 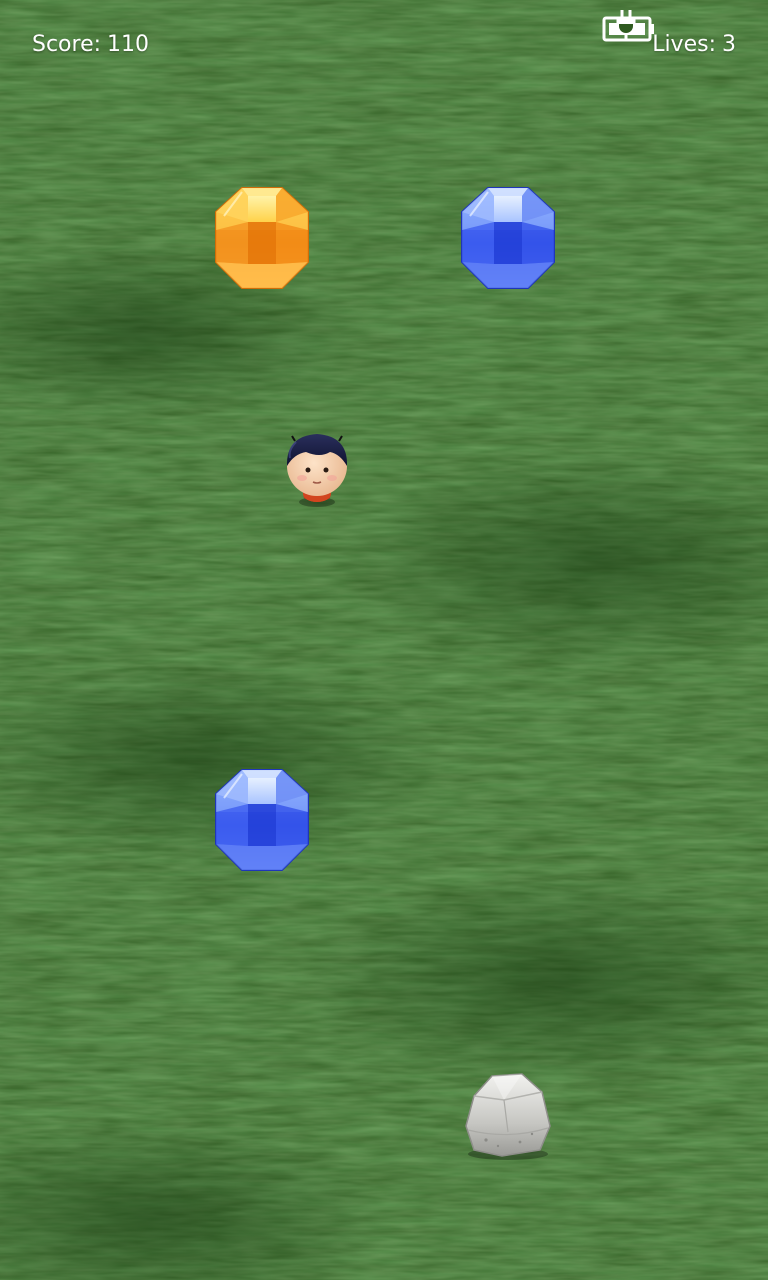 What do you see at coordinates (729, 44) in the screenshot?
I see `lives-value: 3` at bounding box center [729, 44].